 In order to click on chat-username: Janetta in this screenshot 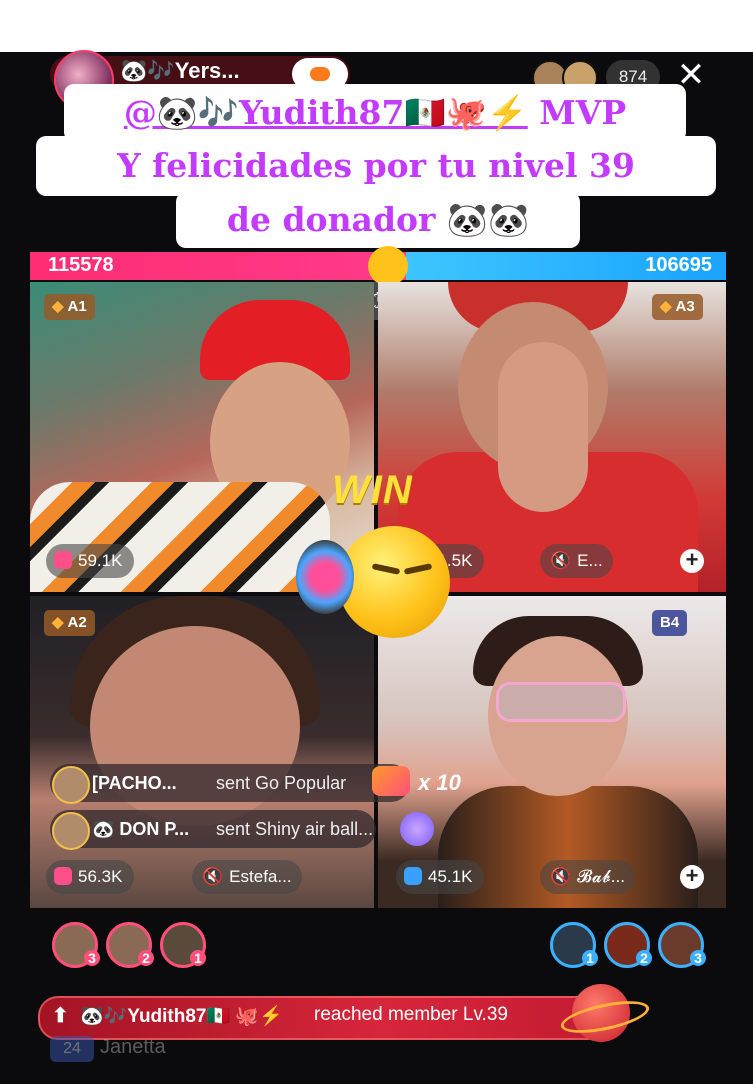, I will do `click(133, 1047)`.